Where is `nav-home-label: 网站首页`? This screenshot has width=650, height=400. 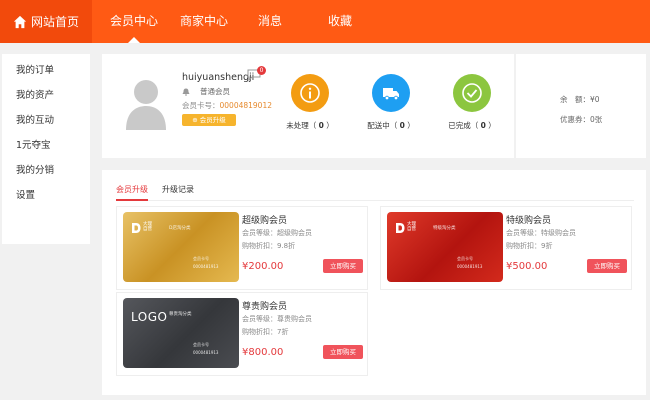
nav-home-label: 网站首页 is located at coordinates (54, 22).